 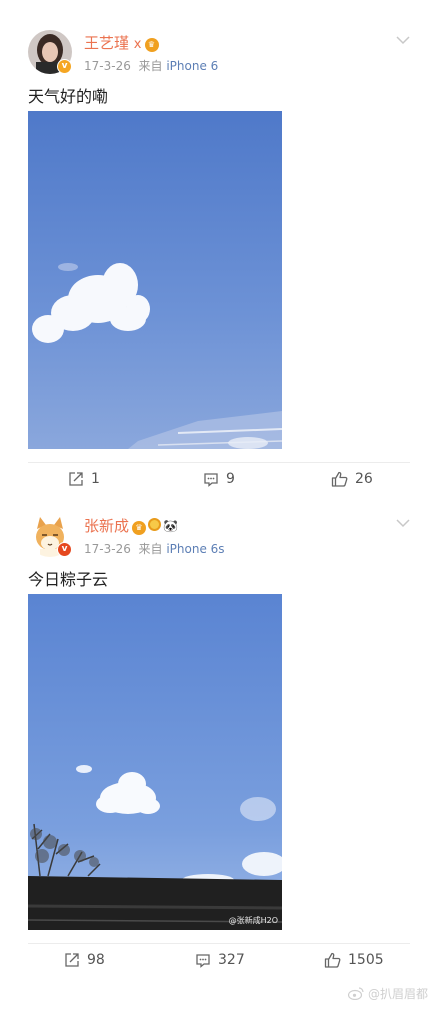 What do you see at coordinates (84, 479) in the screenshot?
I see `repost-button: 1` at bounding box center [84, 479].